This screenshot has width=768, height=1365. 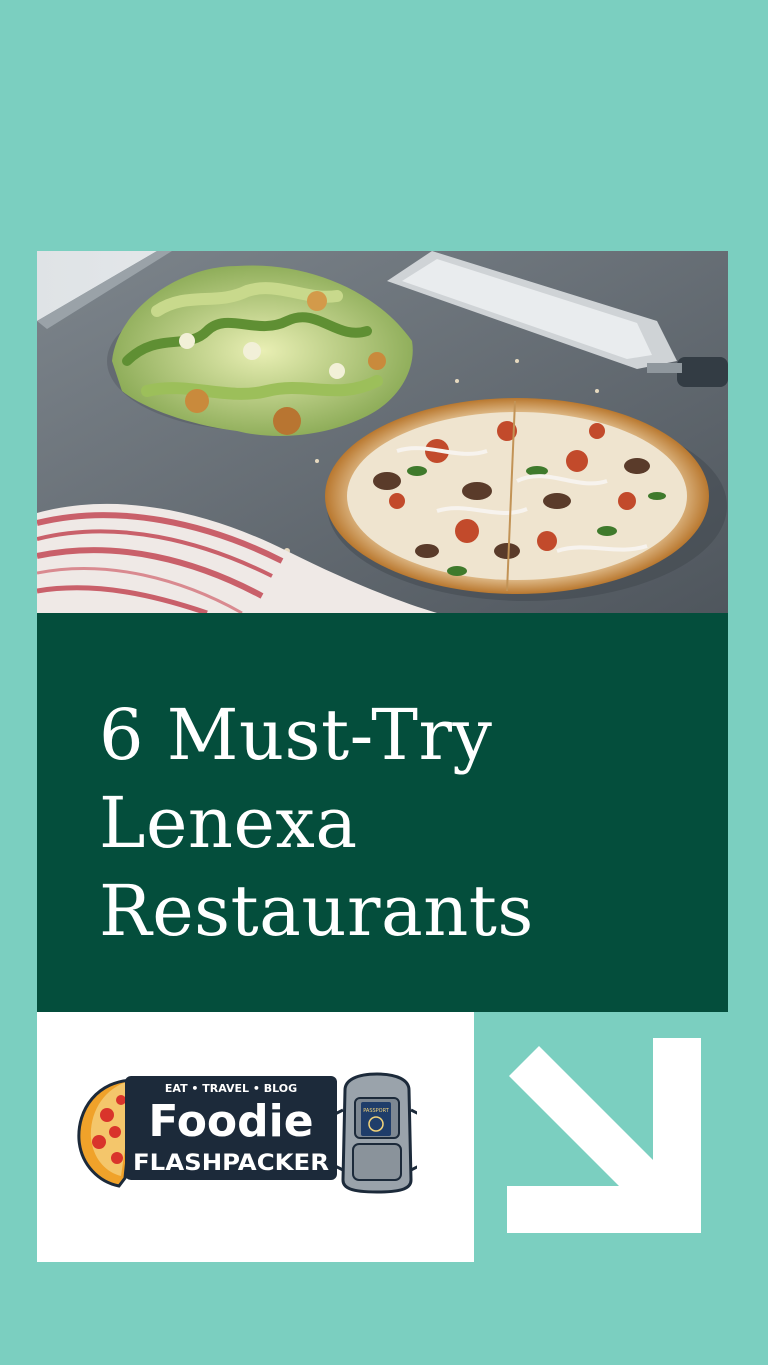 I want to click on passport-label: PASSPORT, so click(x=376, y=1111).